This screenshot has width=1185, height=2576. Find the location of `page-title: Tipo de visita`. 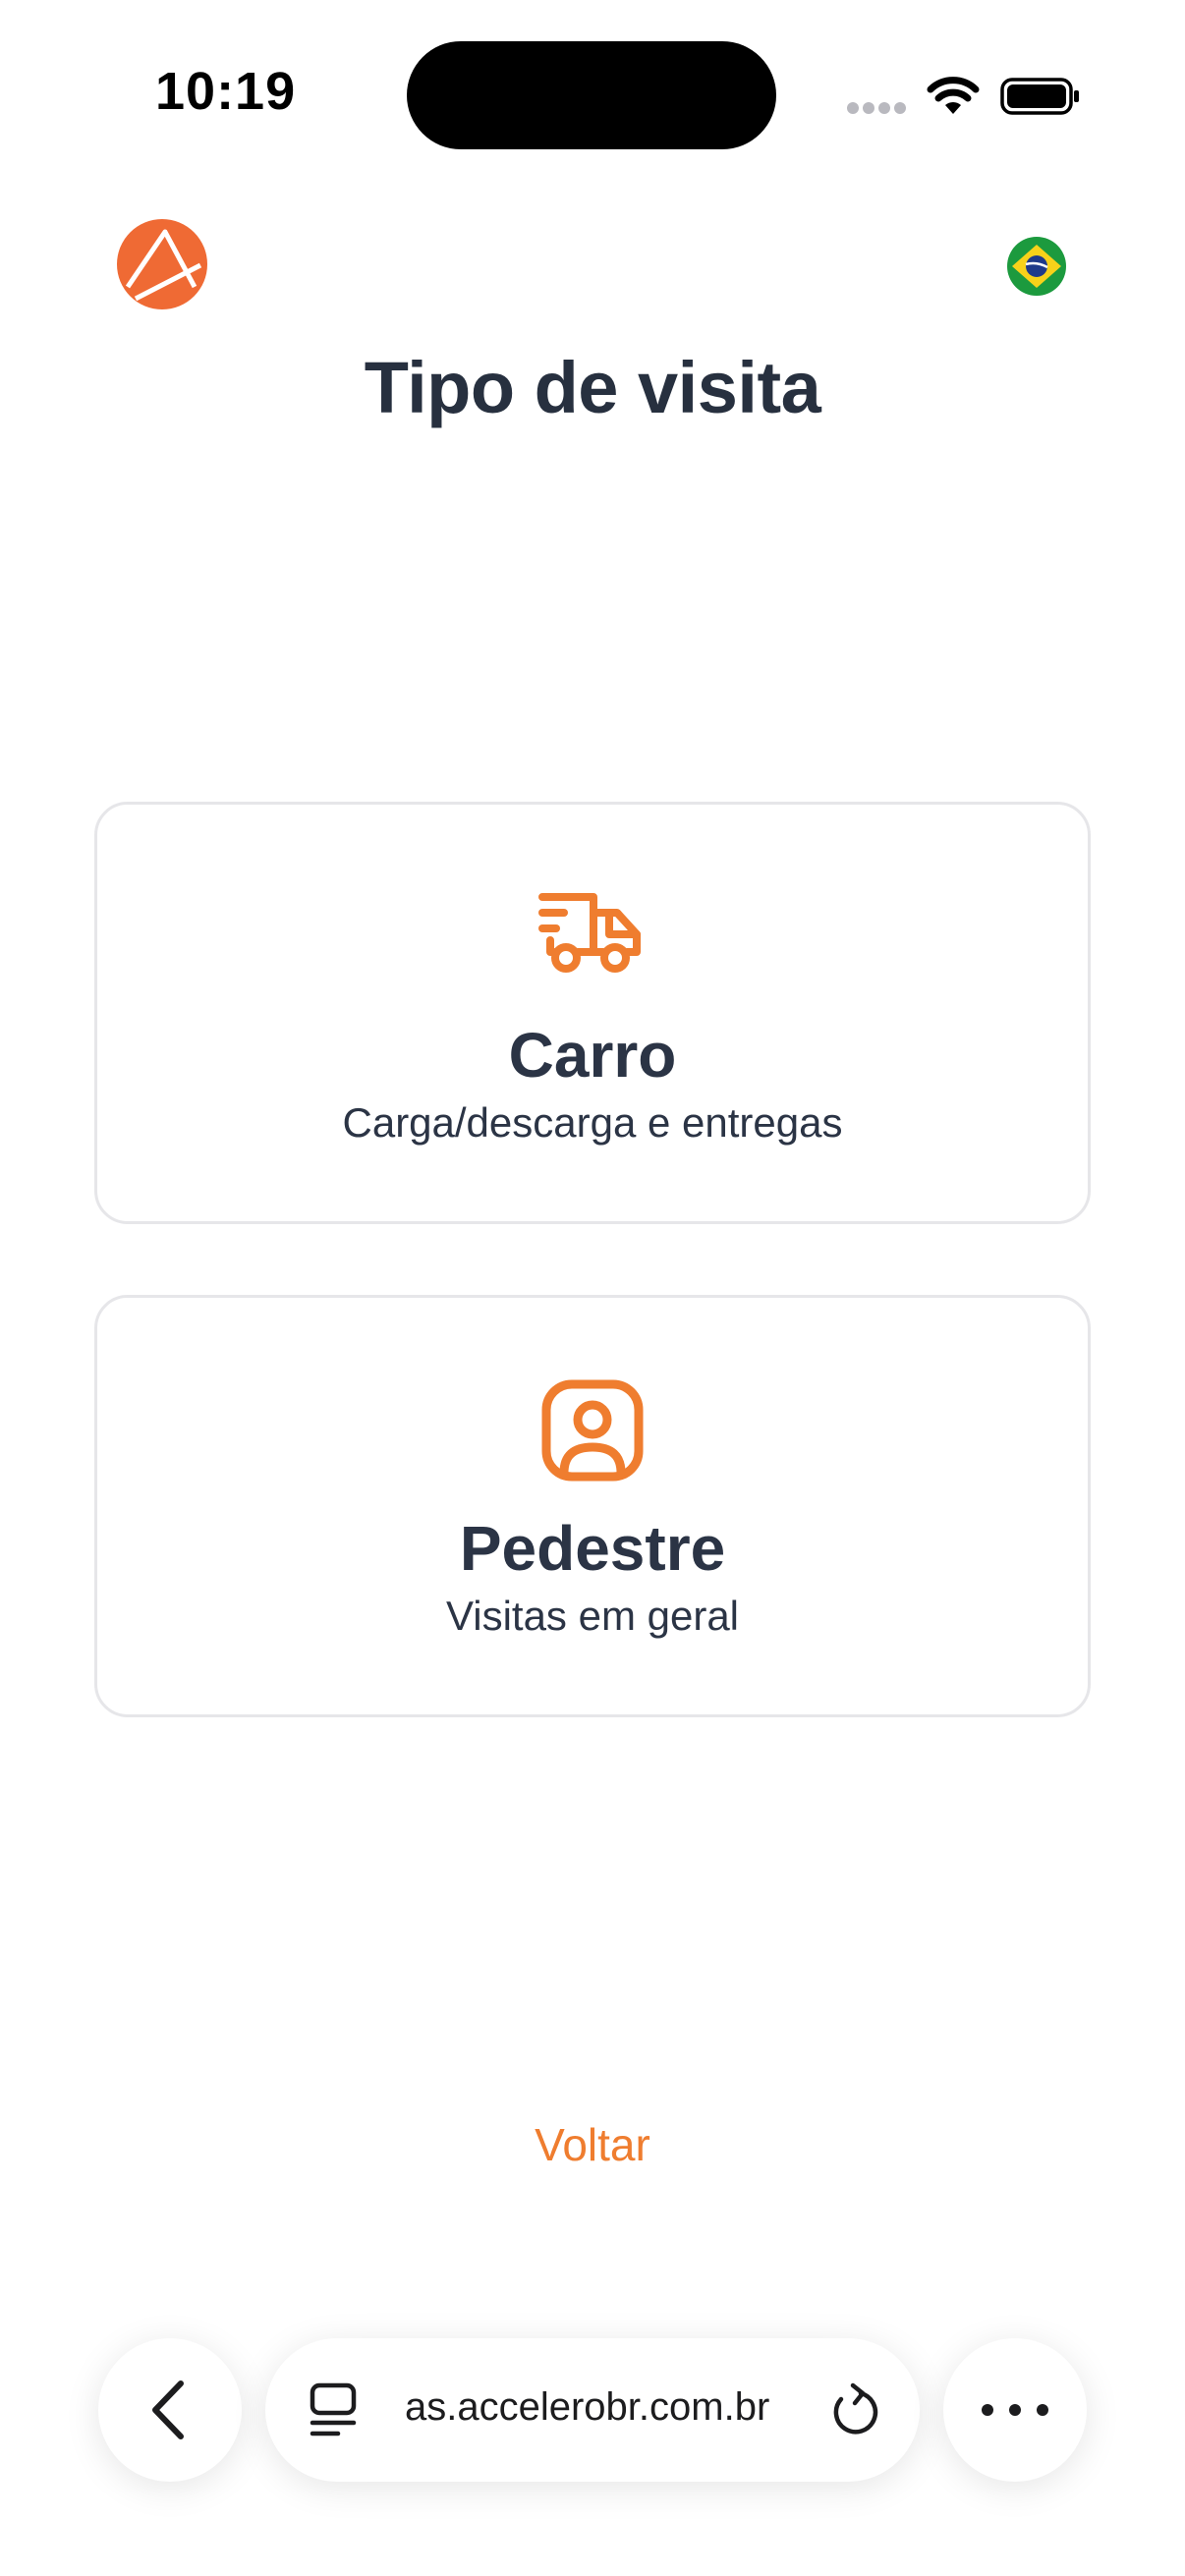

page-title: Tipo de visita is located at coordinates (592, 387).